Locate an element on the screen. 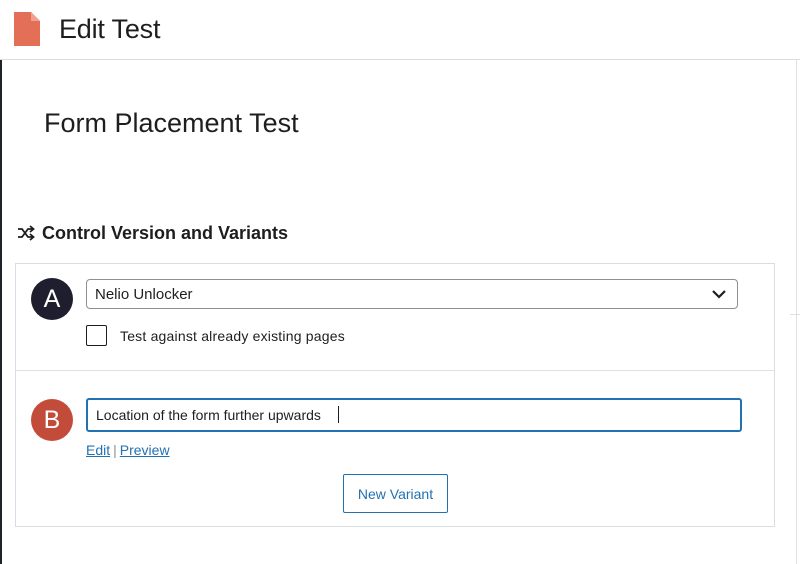 The width and height of the screenshot is (800, 564). section-header: Control Version and Variants is located at coordinates (152, 233).